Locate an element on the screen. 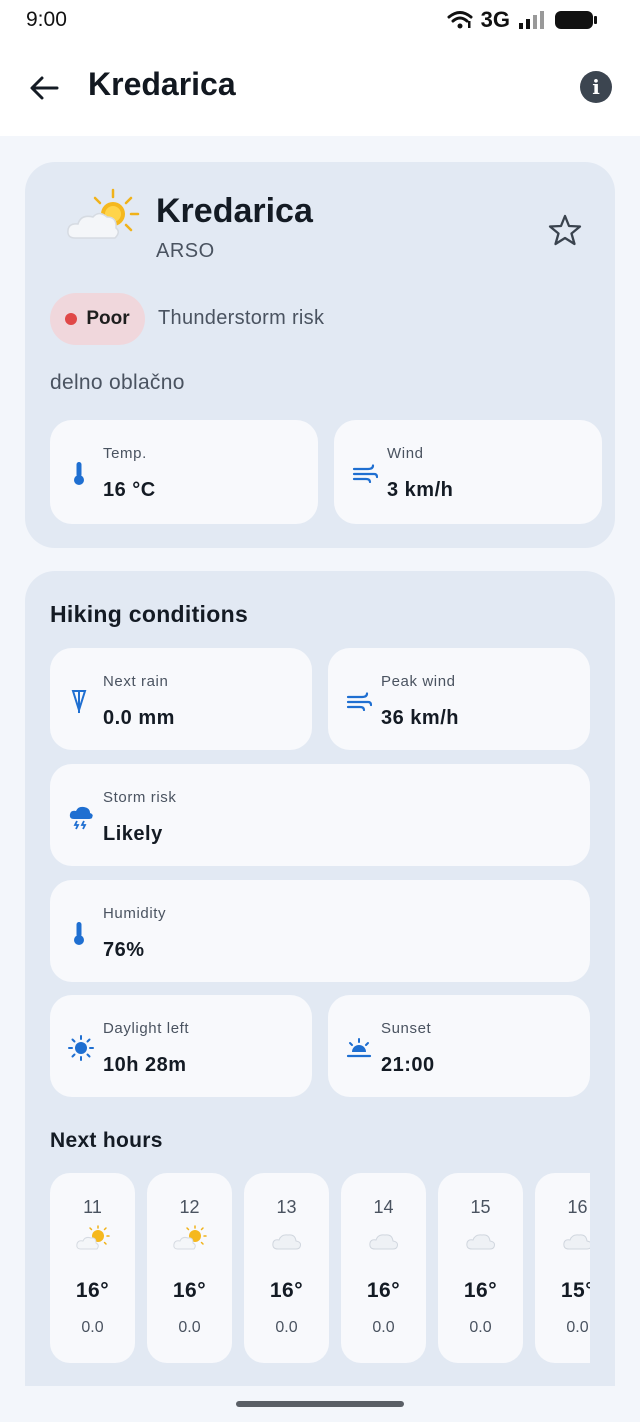 The height and width of the screenshot is (1422, 640). signal-icon is located at coordinates (531, 20).